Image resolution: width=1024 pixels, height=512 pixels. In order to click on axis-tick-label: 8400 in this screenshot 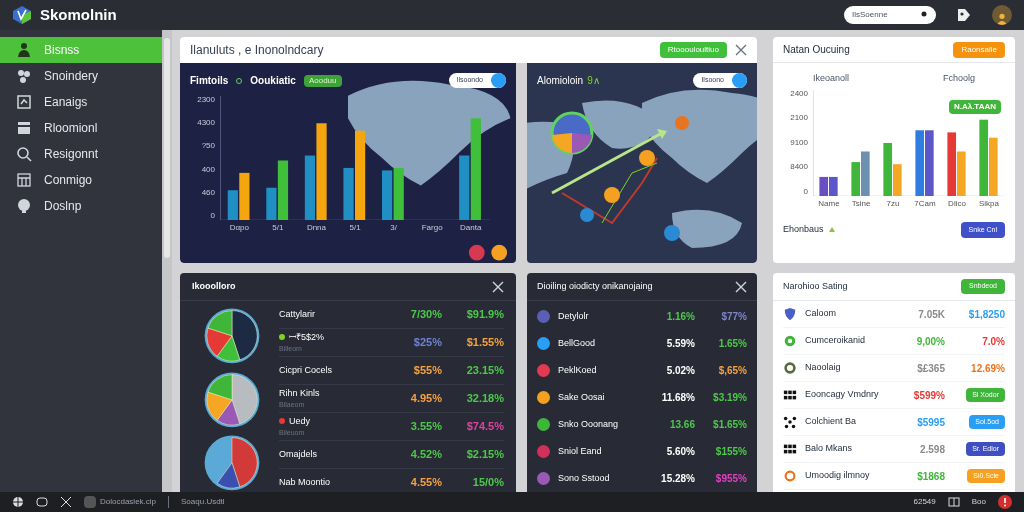, I will do `click(799, 167)`.